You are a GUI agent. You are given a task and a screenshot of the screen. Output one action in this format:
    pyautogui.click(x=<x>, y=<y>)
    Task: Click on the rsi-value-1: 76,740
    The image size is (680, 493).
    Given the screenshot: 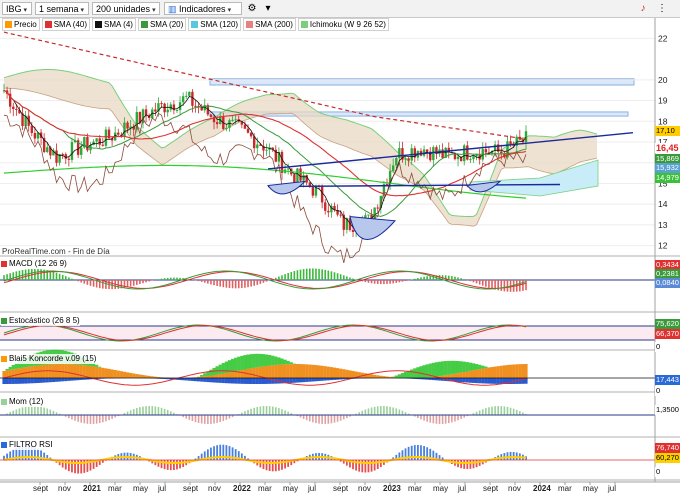 What is the action you would take?
    pyautogui.click(x=667, y=448)
    